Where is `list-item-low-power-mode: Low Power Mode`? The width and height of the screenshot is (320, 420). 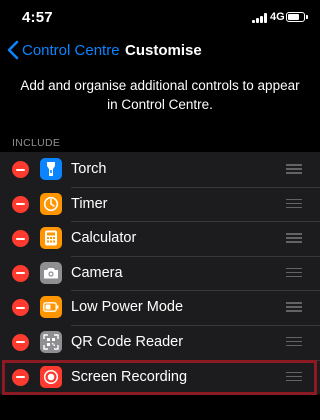 list-item-low-power-mode: Low Power Mode is located at coordinates (160, 307).